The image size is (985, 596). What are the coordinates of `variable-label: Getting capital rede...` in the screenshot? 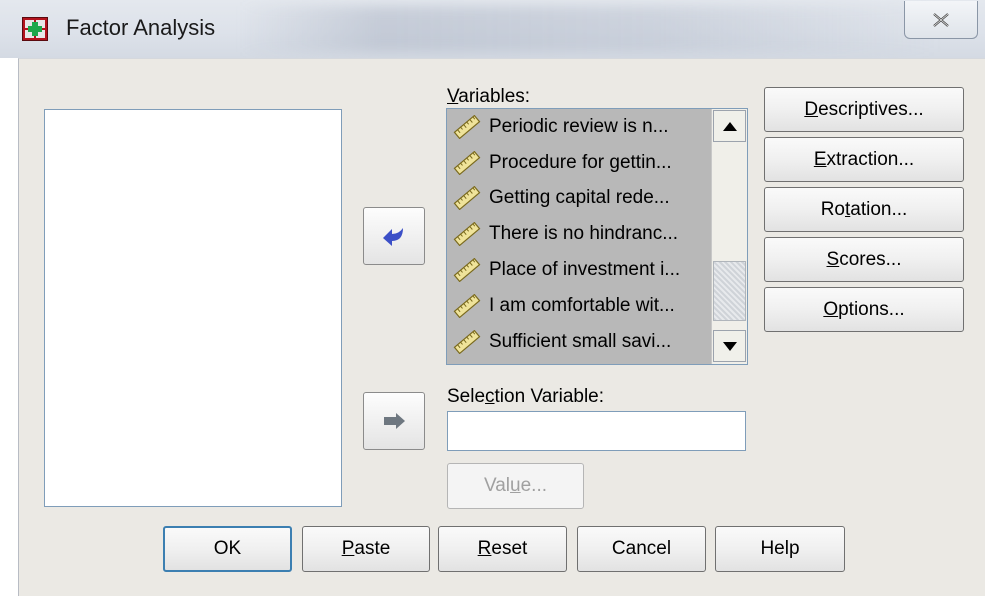 It's located at (579, 198).